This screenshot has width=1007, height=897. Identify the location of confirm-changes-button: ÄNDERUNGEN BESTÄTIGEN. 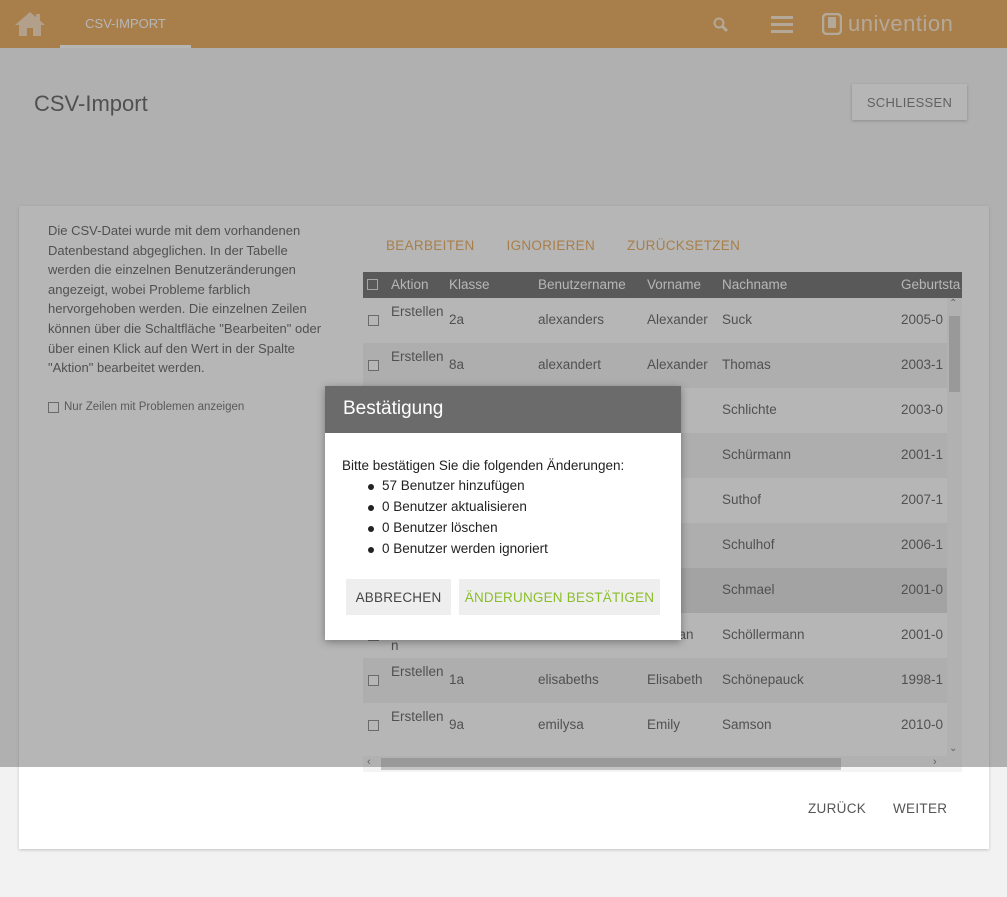
(559, 597).